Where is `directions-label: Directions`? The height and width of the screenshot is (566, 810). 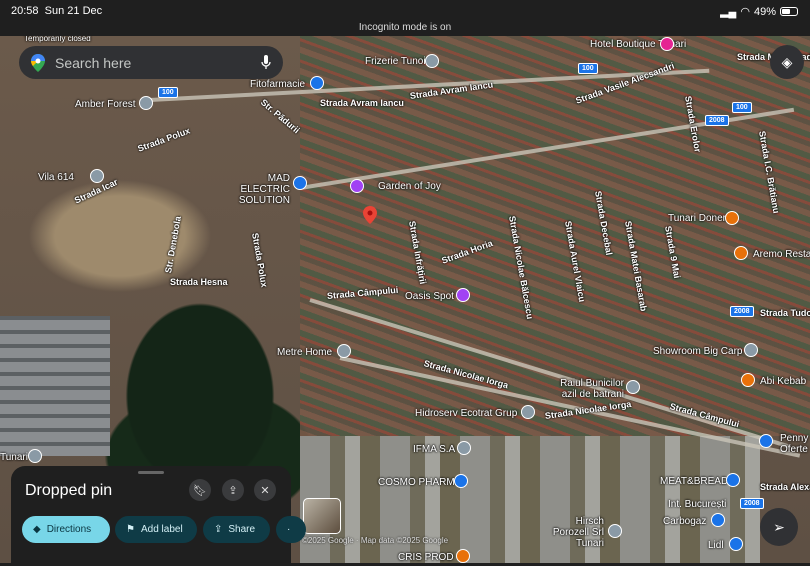 directions-label: Directions is located at coordinates (69, 529).